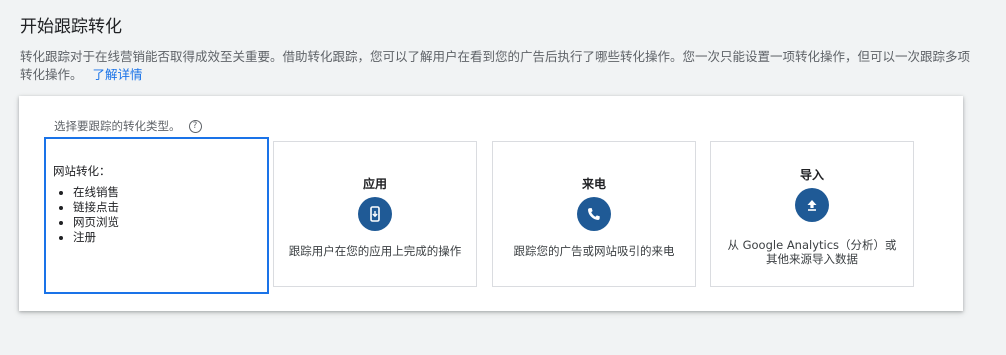 The height and width of the screenshot is (355, 1006). Describe the element at coordinates (96, 192) in the screenshot. I see `list-item: 在线销售` at that location.